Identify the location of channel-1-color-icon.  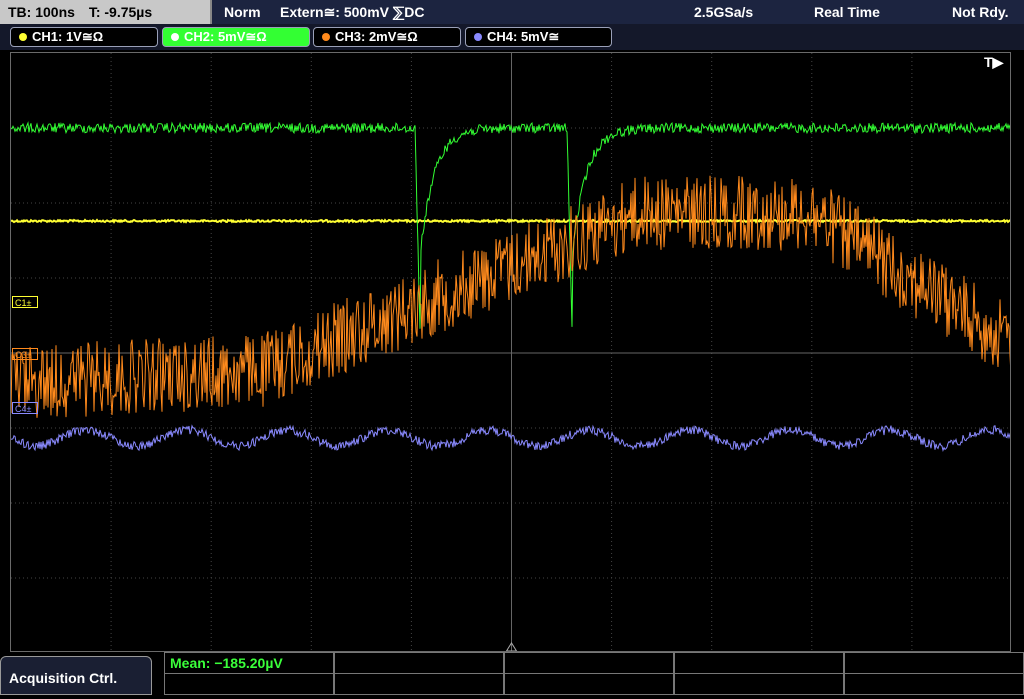
(23, 37).